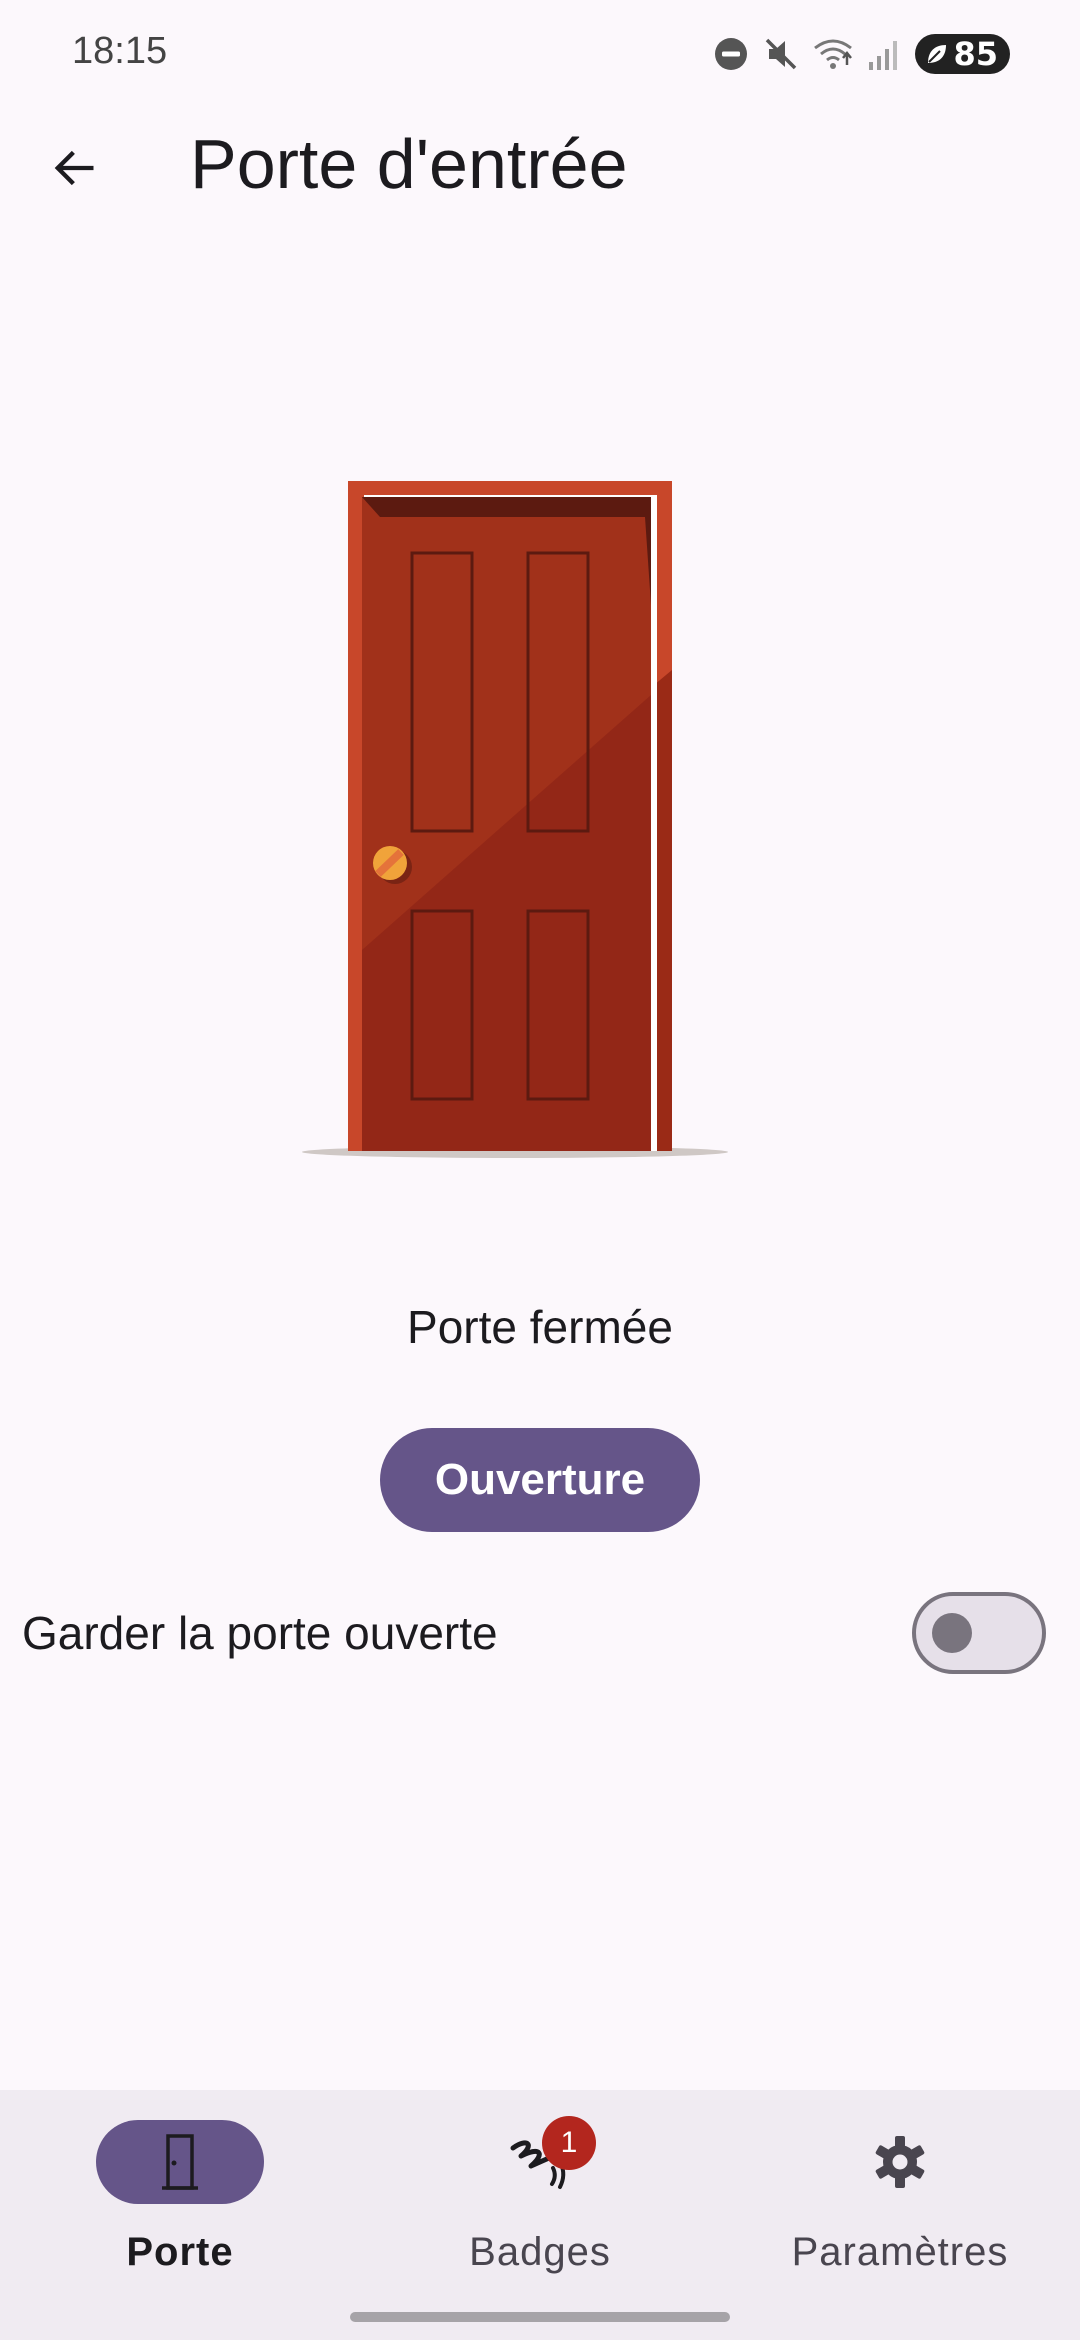 This screenshot has width=1080, height=2340. I want to click on bottom-nav: Porte Badges 1 Paramètres, so click(540, 2215).